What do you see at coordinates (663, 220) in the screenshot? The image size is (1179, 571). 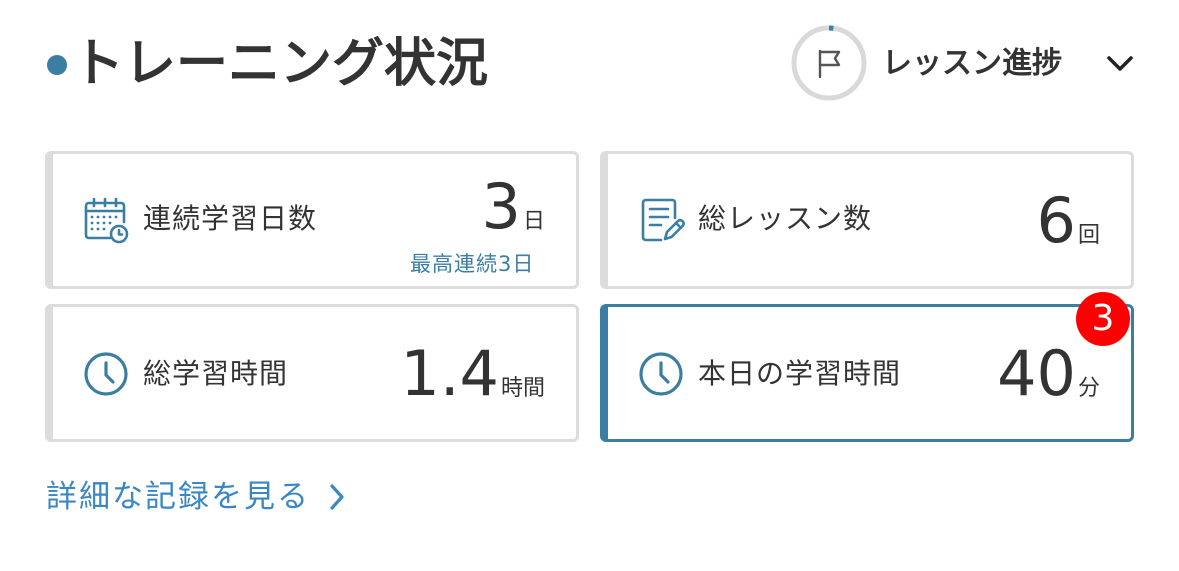 I see `document-edit-icon` at bounding box center [663, 220].